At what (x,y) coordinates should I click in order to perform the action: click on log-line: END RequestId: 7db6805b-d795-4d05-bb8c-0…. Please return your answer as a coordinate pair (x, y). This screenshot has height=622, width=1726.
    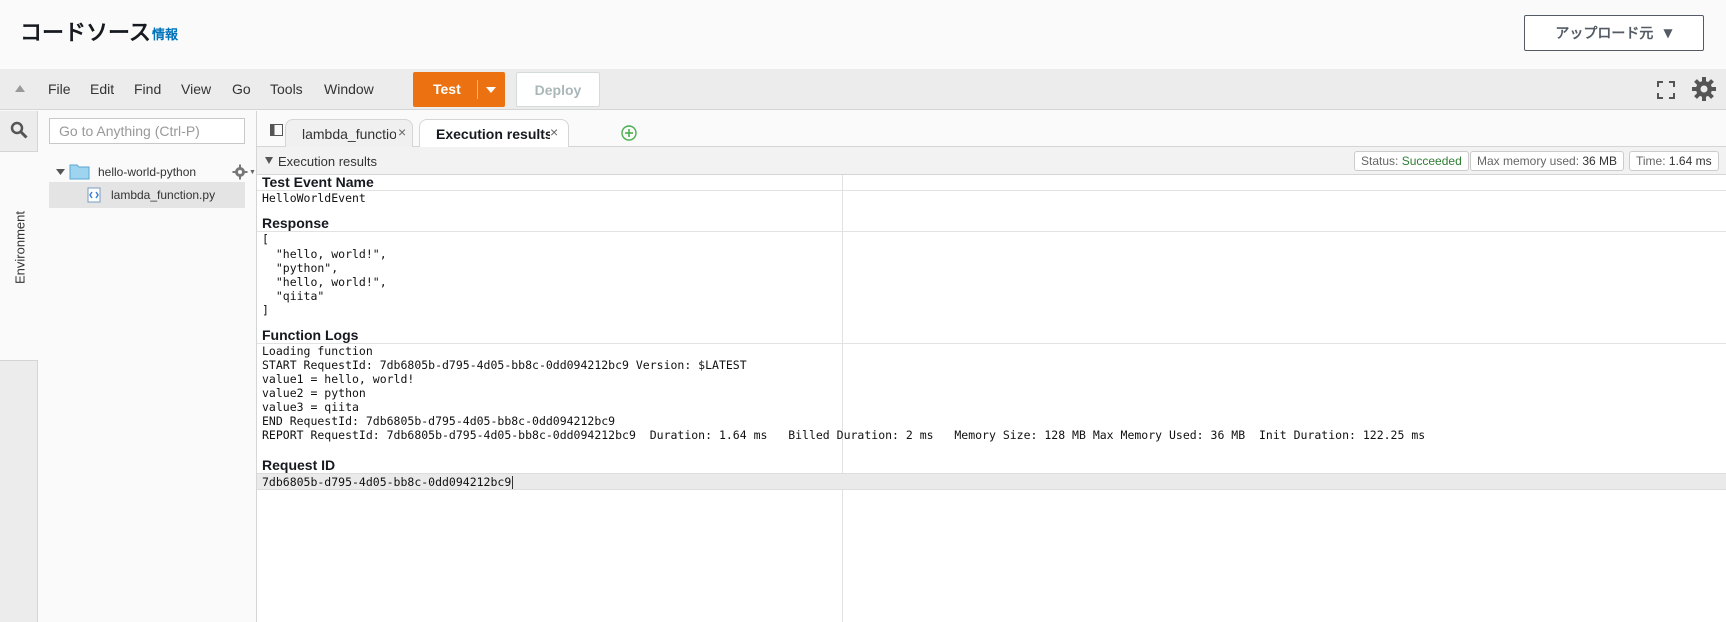
    Looking at the image, I should click on (439, 421).